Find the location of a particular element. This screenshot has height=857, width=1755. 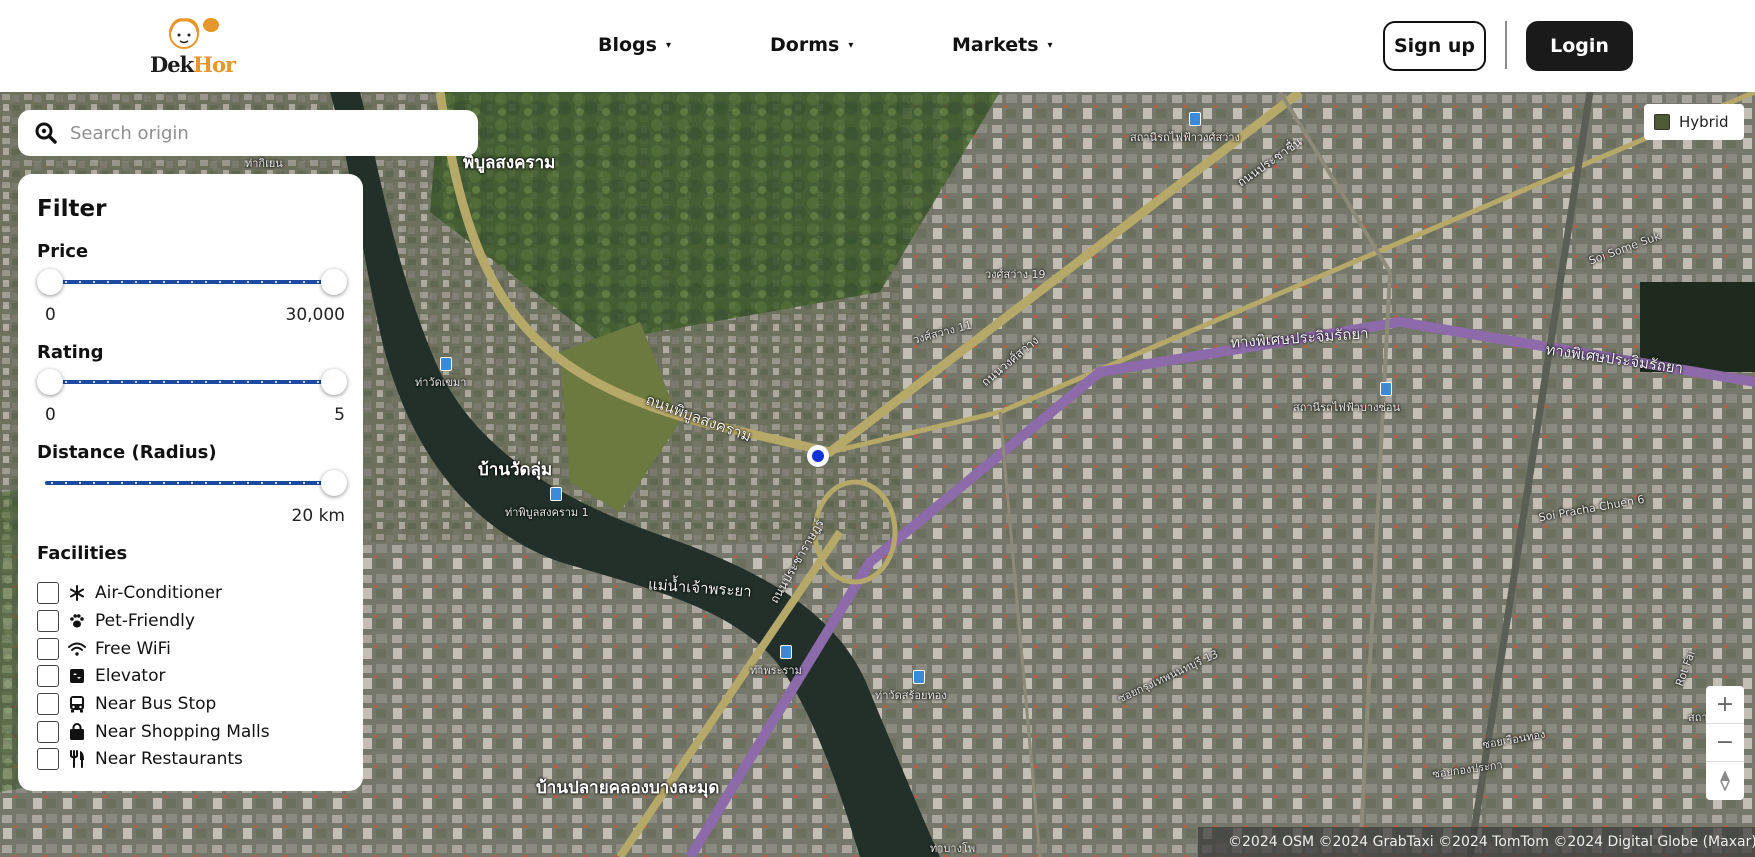

nav-markets: Markets ▾ is located at coordinates (1002, 45).